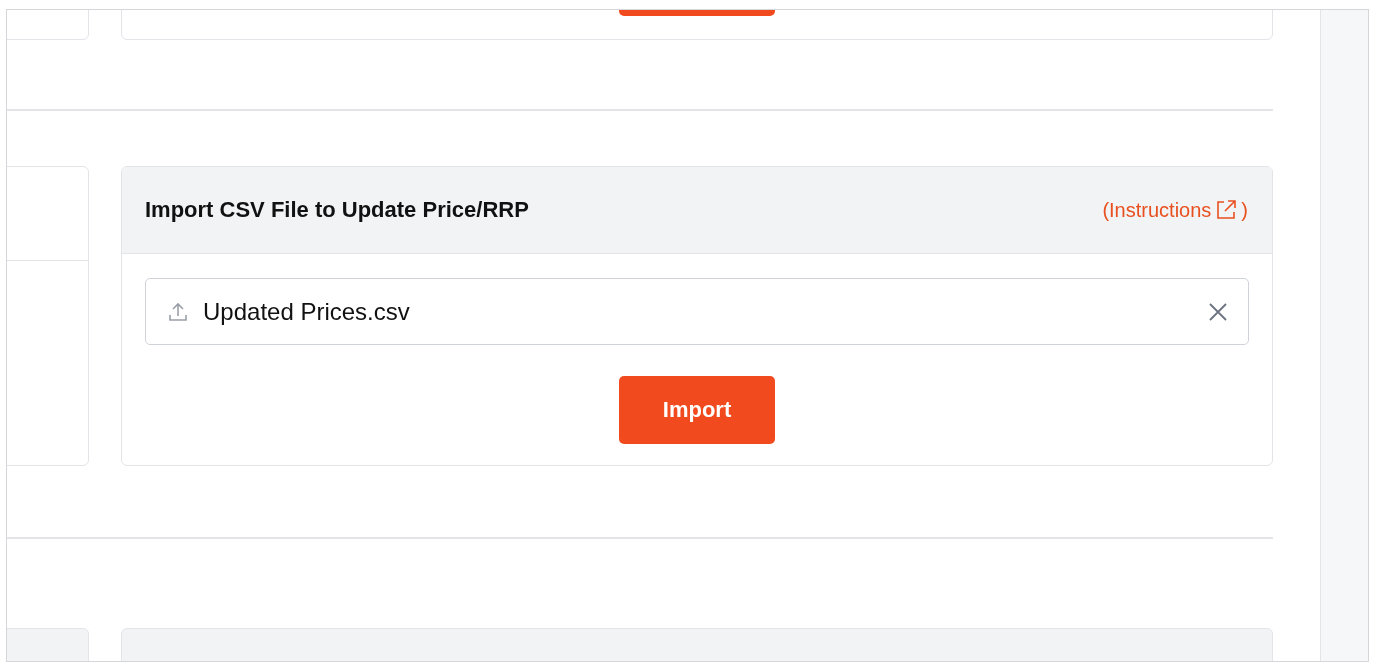  Describe the element at coordinates (307, 311) in the screenshot. I see `file-name: Updated Prices.csv` at that location.